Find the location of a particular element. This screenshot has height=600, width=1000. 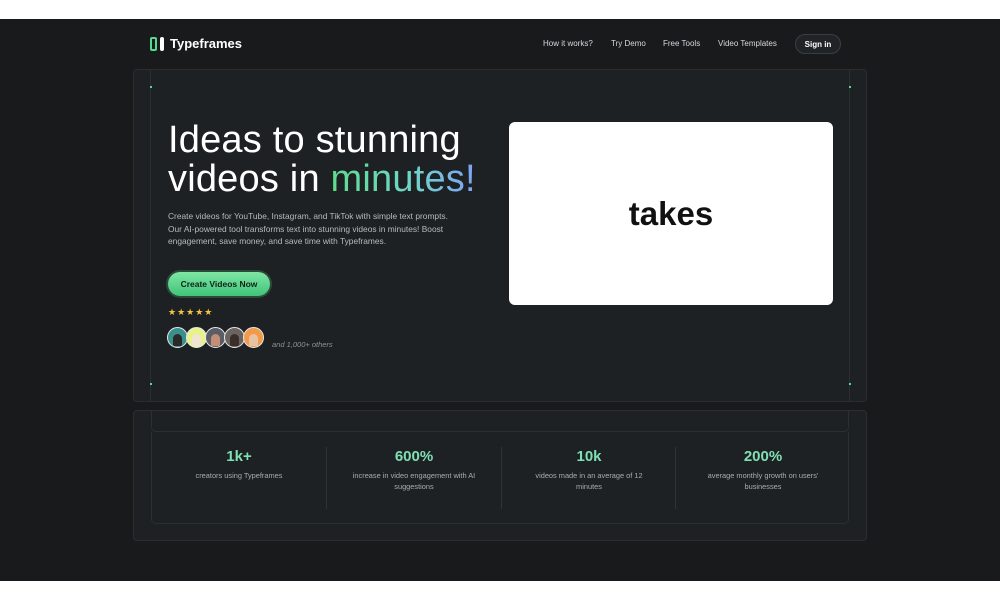

stat-label: videos made in an average of 12 minutes is located at coordinates (589, 481).